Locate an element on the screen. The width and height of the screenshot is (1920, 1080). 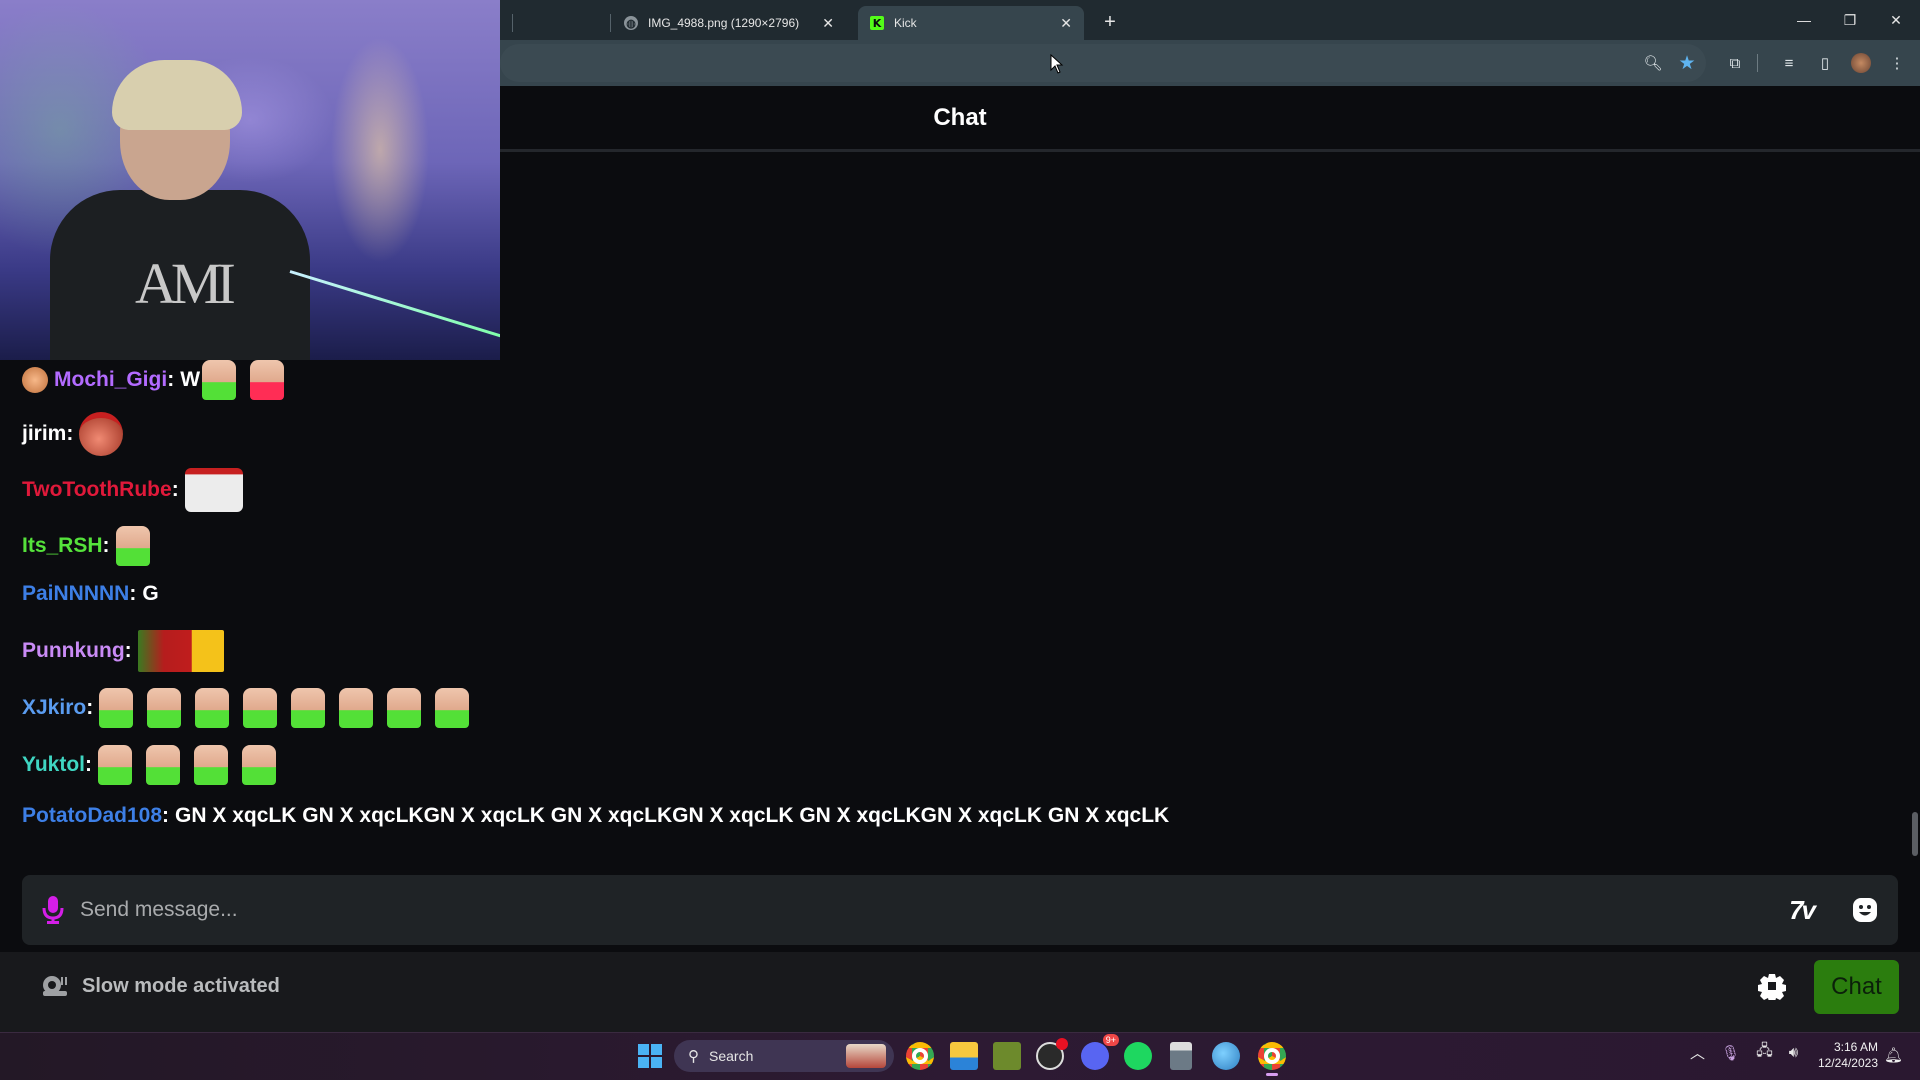
snail-icon is located at coordinates (55, 986).